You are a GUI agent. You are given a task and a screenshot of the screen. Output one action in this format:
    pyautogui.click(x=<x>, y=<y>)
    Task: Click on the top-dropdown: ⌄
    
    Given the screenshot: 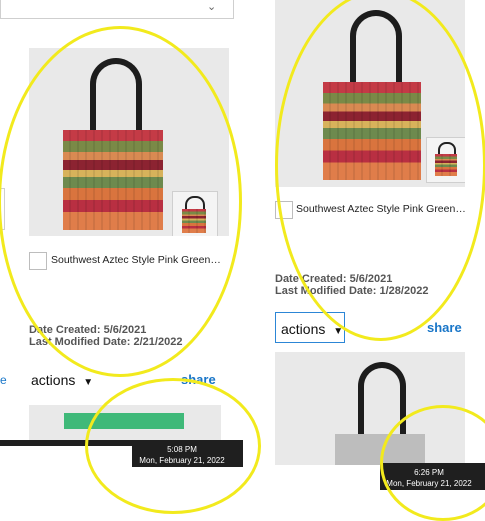 What is the action you would take?
    pyautogui.click(x=117, y=9)
    